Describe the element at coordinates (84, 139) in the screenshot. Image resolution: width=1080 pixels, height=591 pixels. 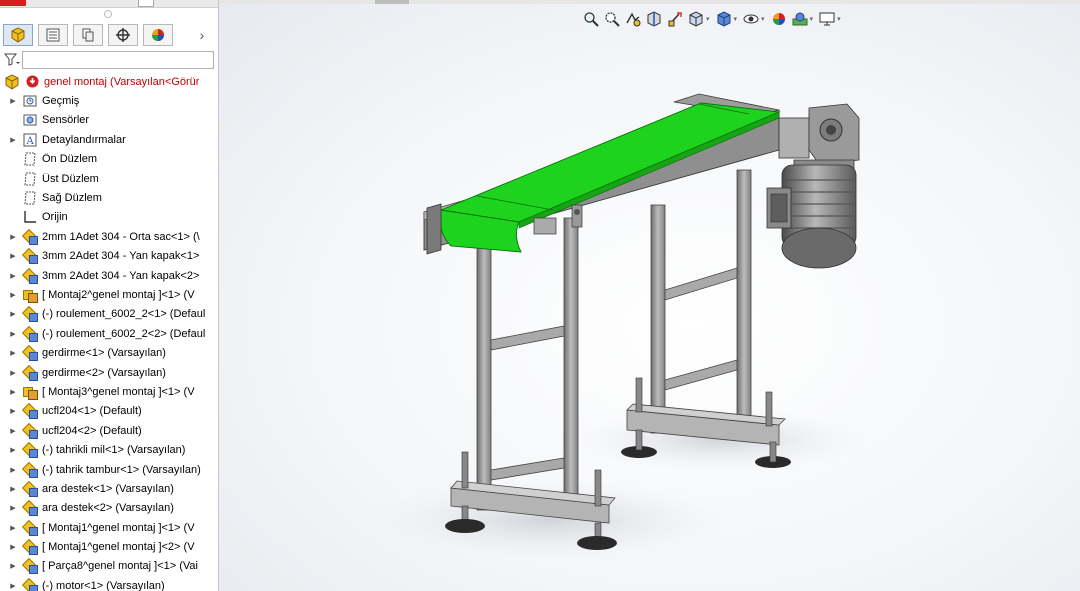
I see `tree-item-label: Detaylandırmalar` at that location.